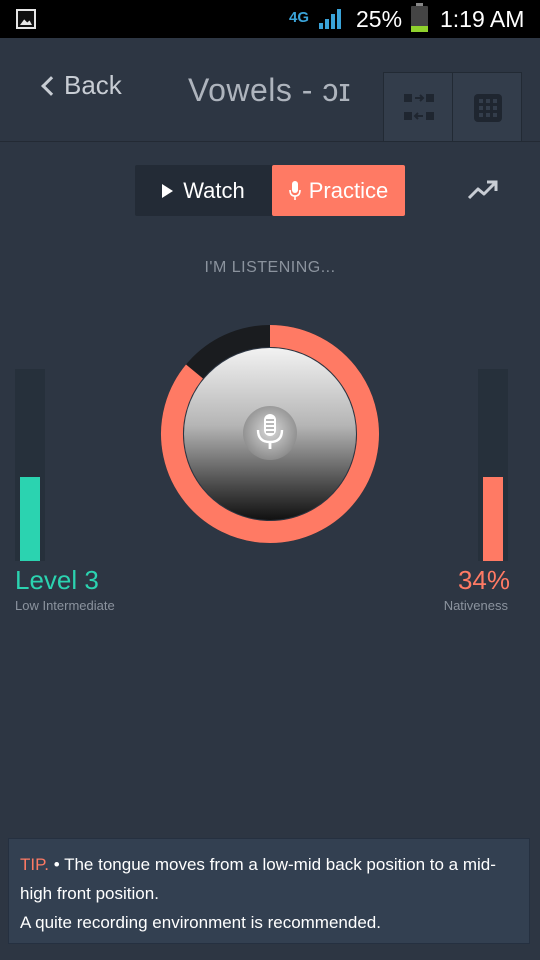 The width and height of the screenshot is (540, 960). I want to click on watch-label: Watch, so click(214, 190).